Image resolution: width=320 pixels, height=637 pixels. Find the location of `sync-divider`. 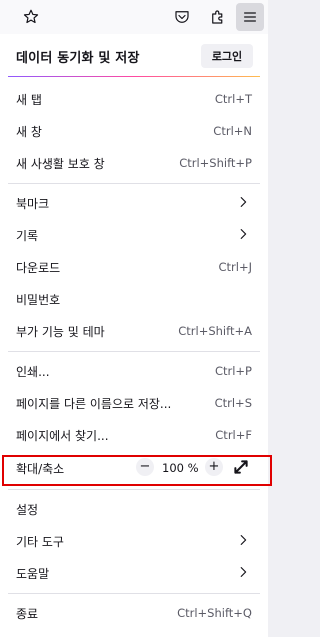

sync-divider is located at coordinates (134, 76).